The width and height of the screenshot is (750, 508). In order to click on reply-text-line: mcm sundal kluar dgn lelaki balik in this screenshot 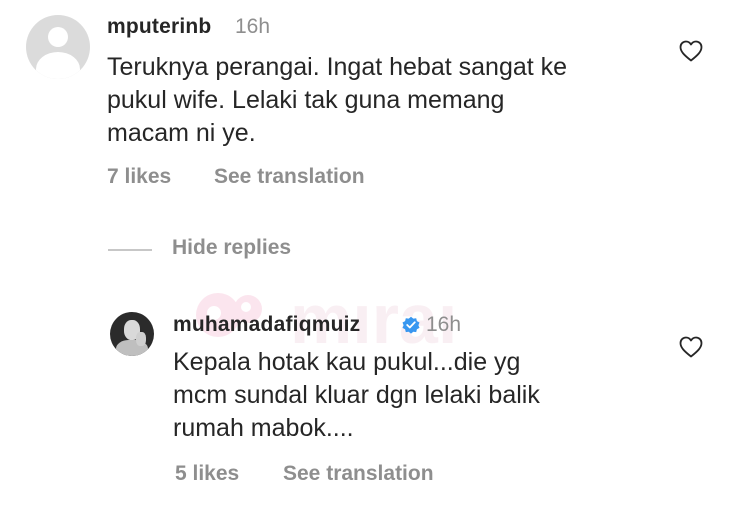, I will do `click(356, 395)`.